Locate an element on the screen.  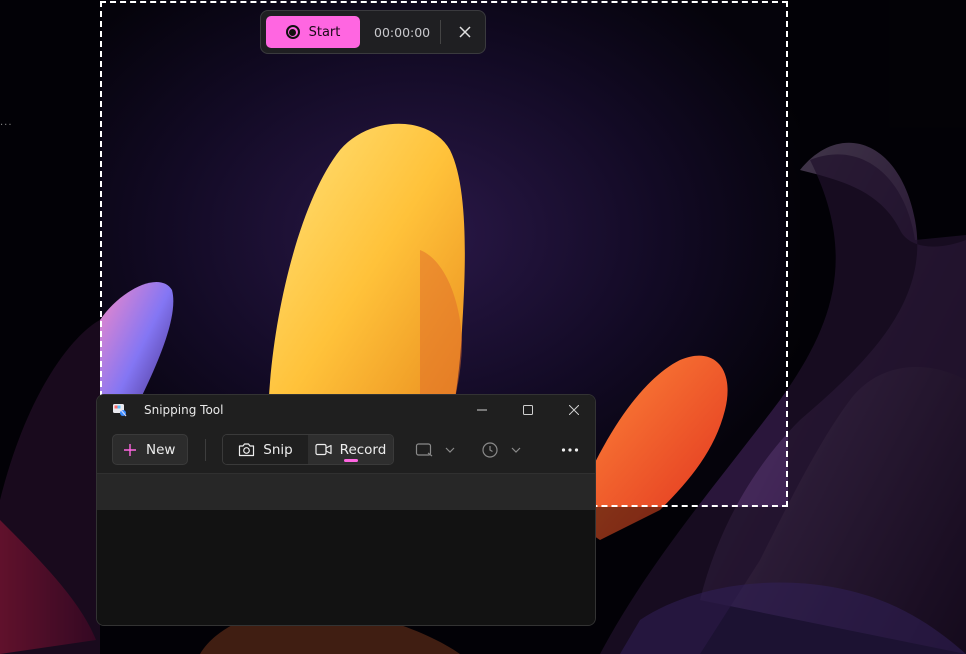
start-recording-button: Start is located at coordinates (313, 32).